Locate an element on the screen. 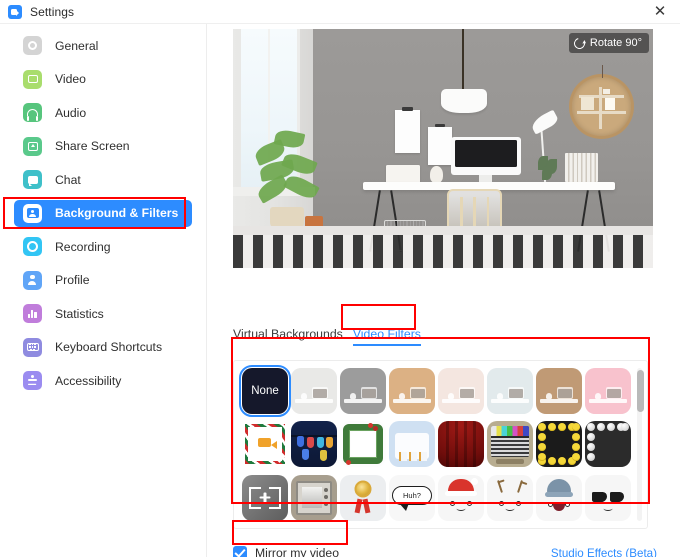 This screenshot has height=557, width=680. filter-tabs: Virtual Backgrounds Video Filters is located at coordinates (327, 336).